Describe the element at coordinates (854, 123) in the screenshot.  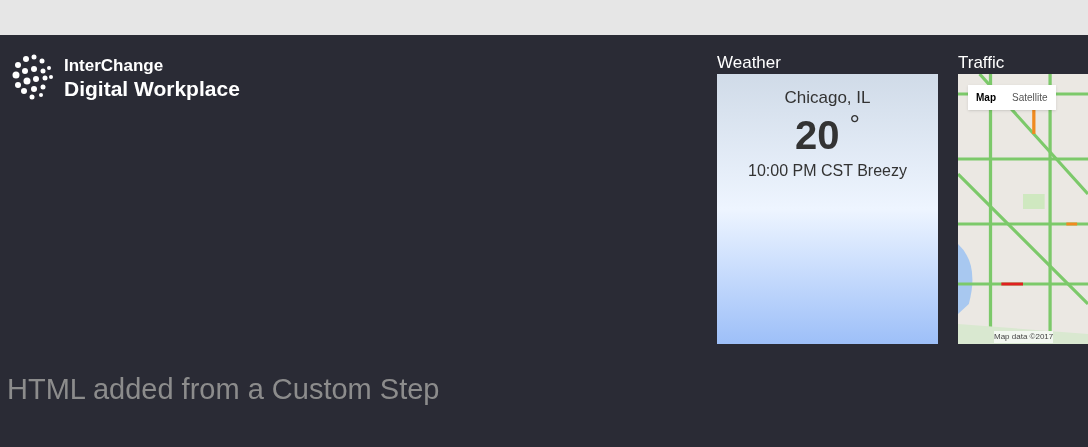
I see `degree-symbol: °` at that location.